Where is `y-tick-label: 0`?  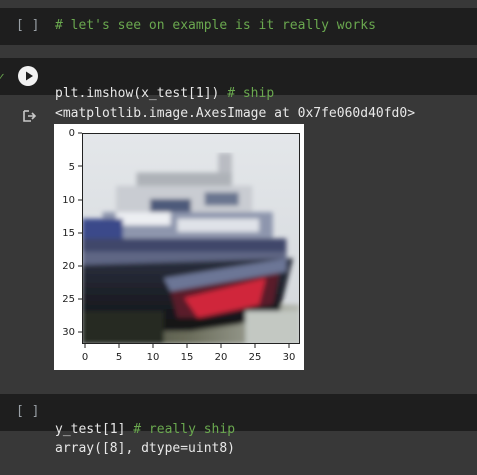 y-tick-label: 0 is located at coordinates (72, 133).